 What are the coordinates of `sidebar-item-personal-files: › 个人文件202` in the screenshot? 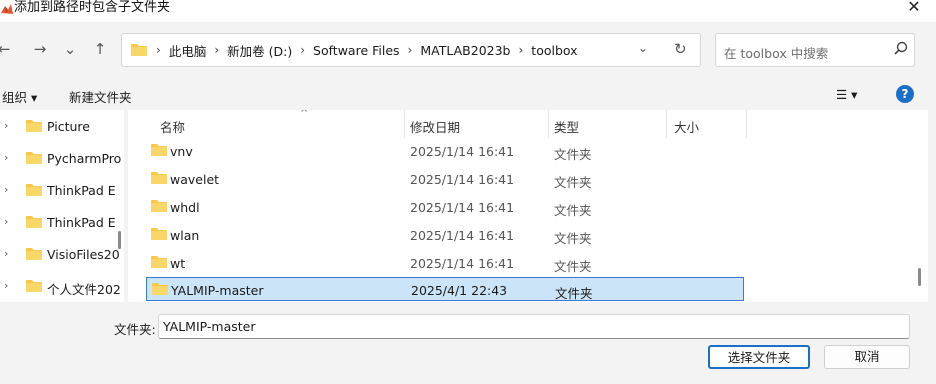 It's located at (62, 286).